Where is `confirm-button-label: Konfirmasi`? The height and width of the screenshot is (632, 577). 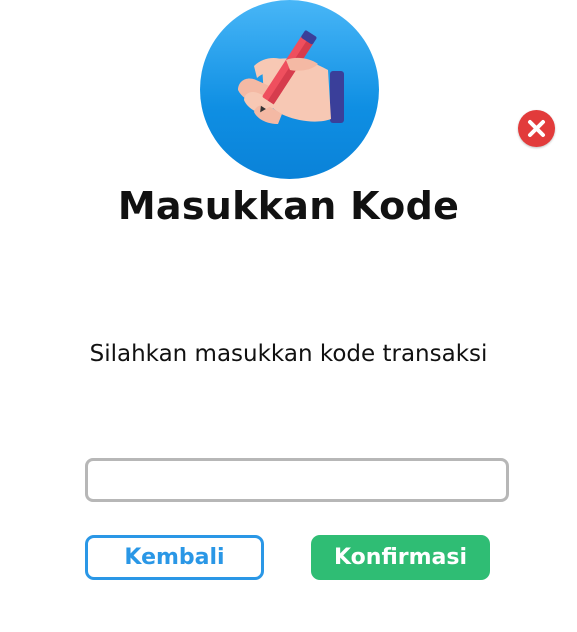
confirm-button-label: Konfirmasi is located at coordinates (400, 557).